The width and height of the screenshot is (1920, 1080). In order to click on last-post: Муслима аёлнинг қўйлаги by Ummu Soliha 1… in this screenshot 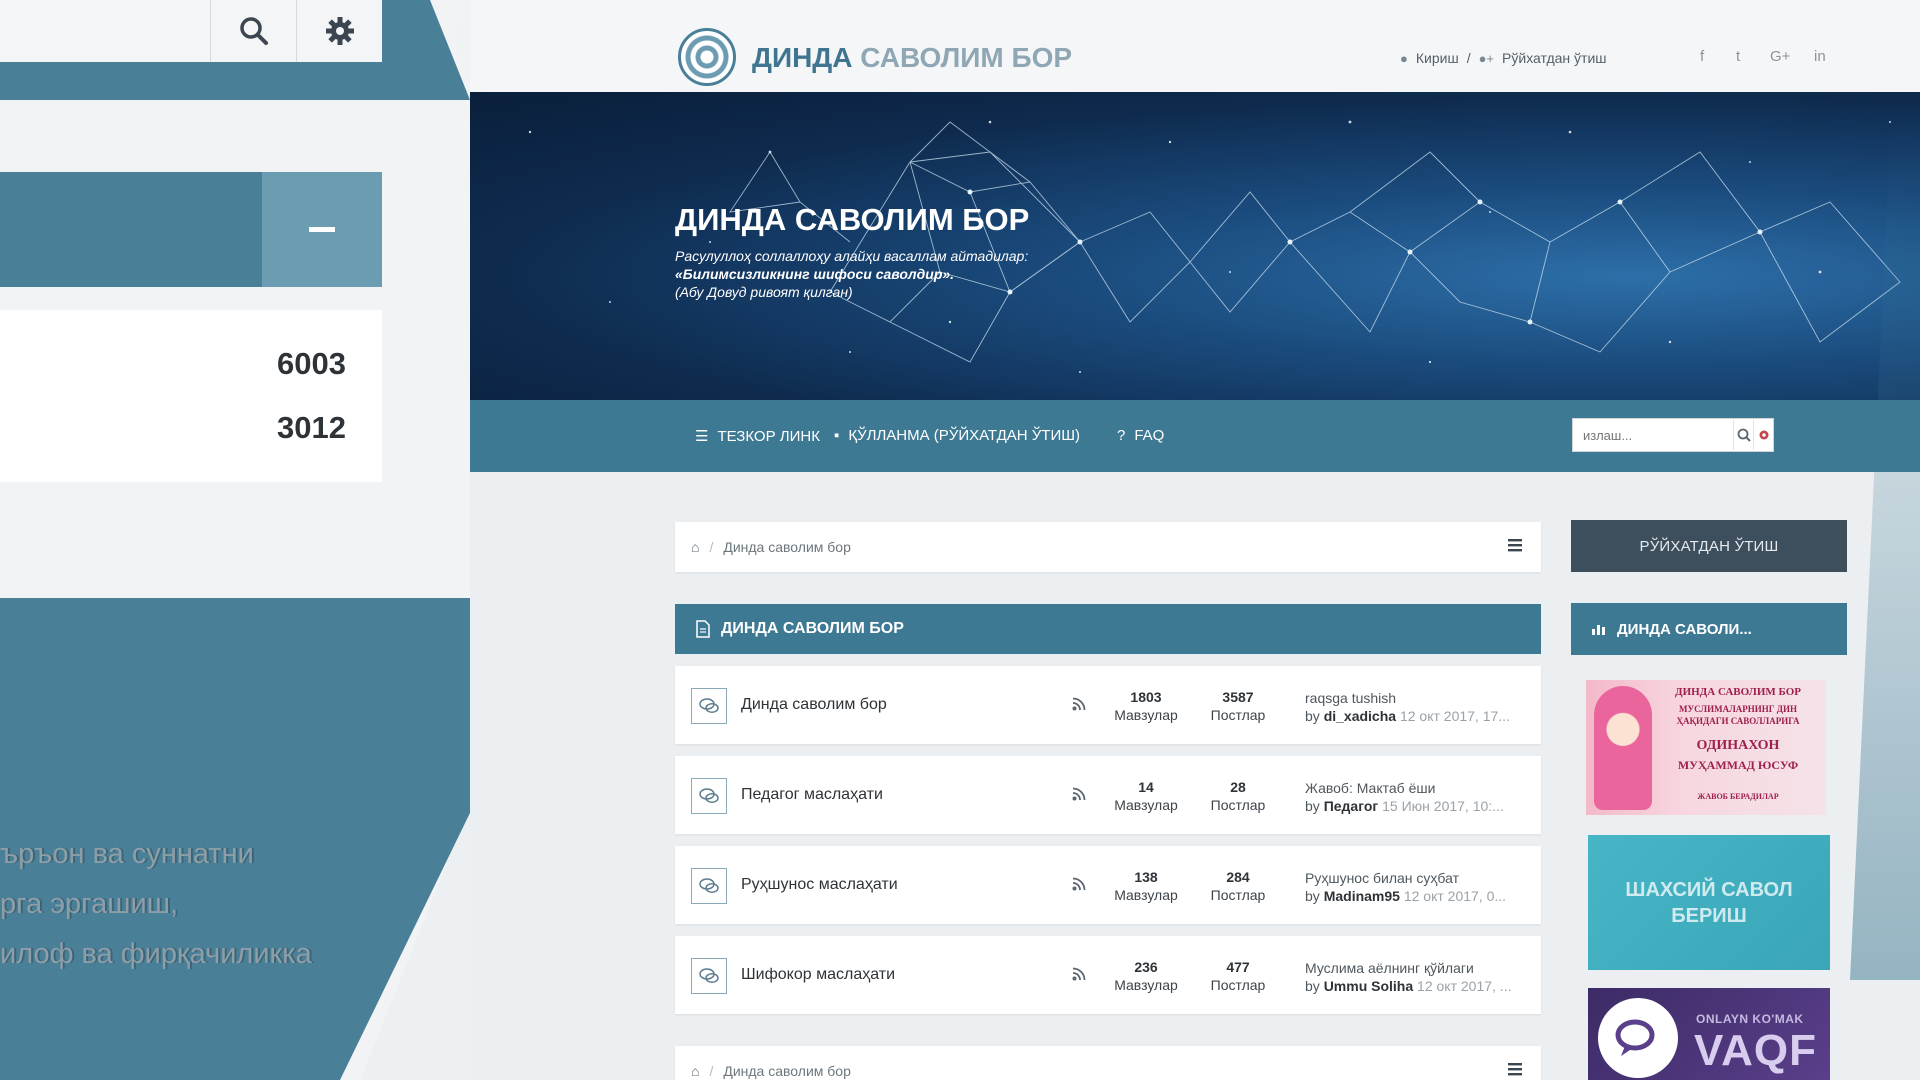, I will do `click(1408, 977)`.